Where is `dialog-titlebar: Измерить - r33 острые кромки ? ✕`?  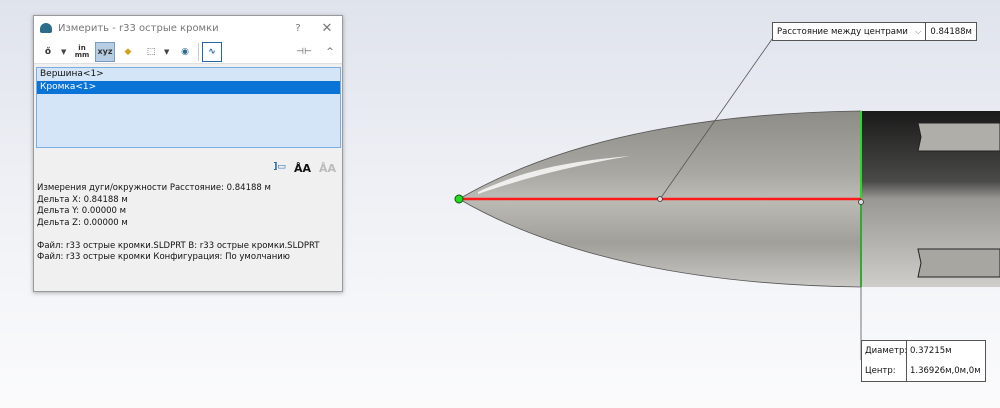 dialog-titlebar: Измерить - r33 острые кромки ? ✕ is located at coordinates (188, 28).